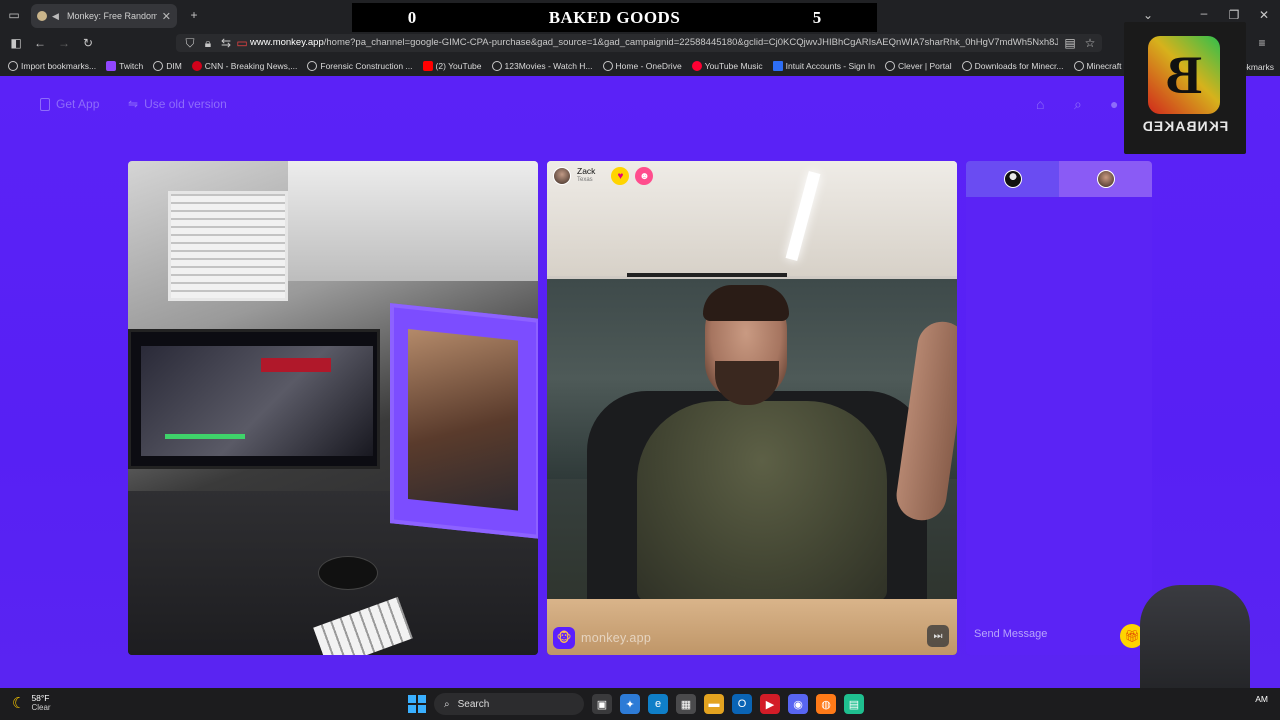 This screenshot has width=1280, height=720. Describe the element at coordinates (1262, 43) in the screenshot. I see `menu-icon: ≡` at that location.